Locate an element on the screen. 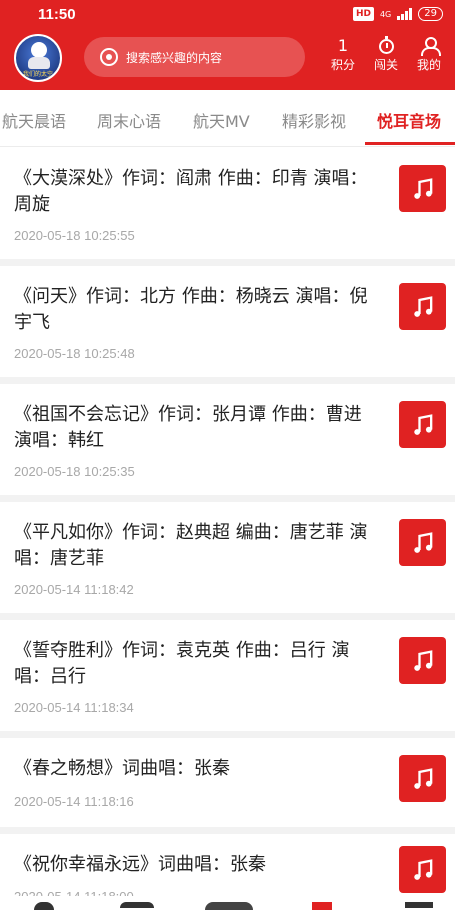  hd-badge: HD is located at coordinates (363, 14).